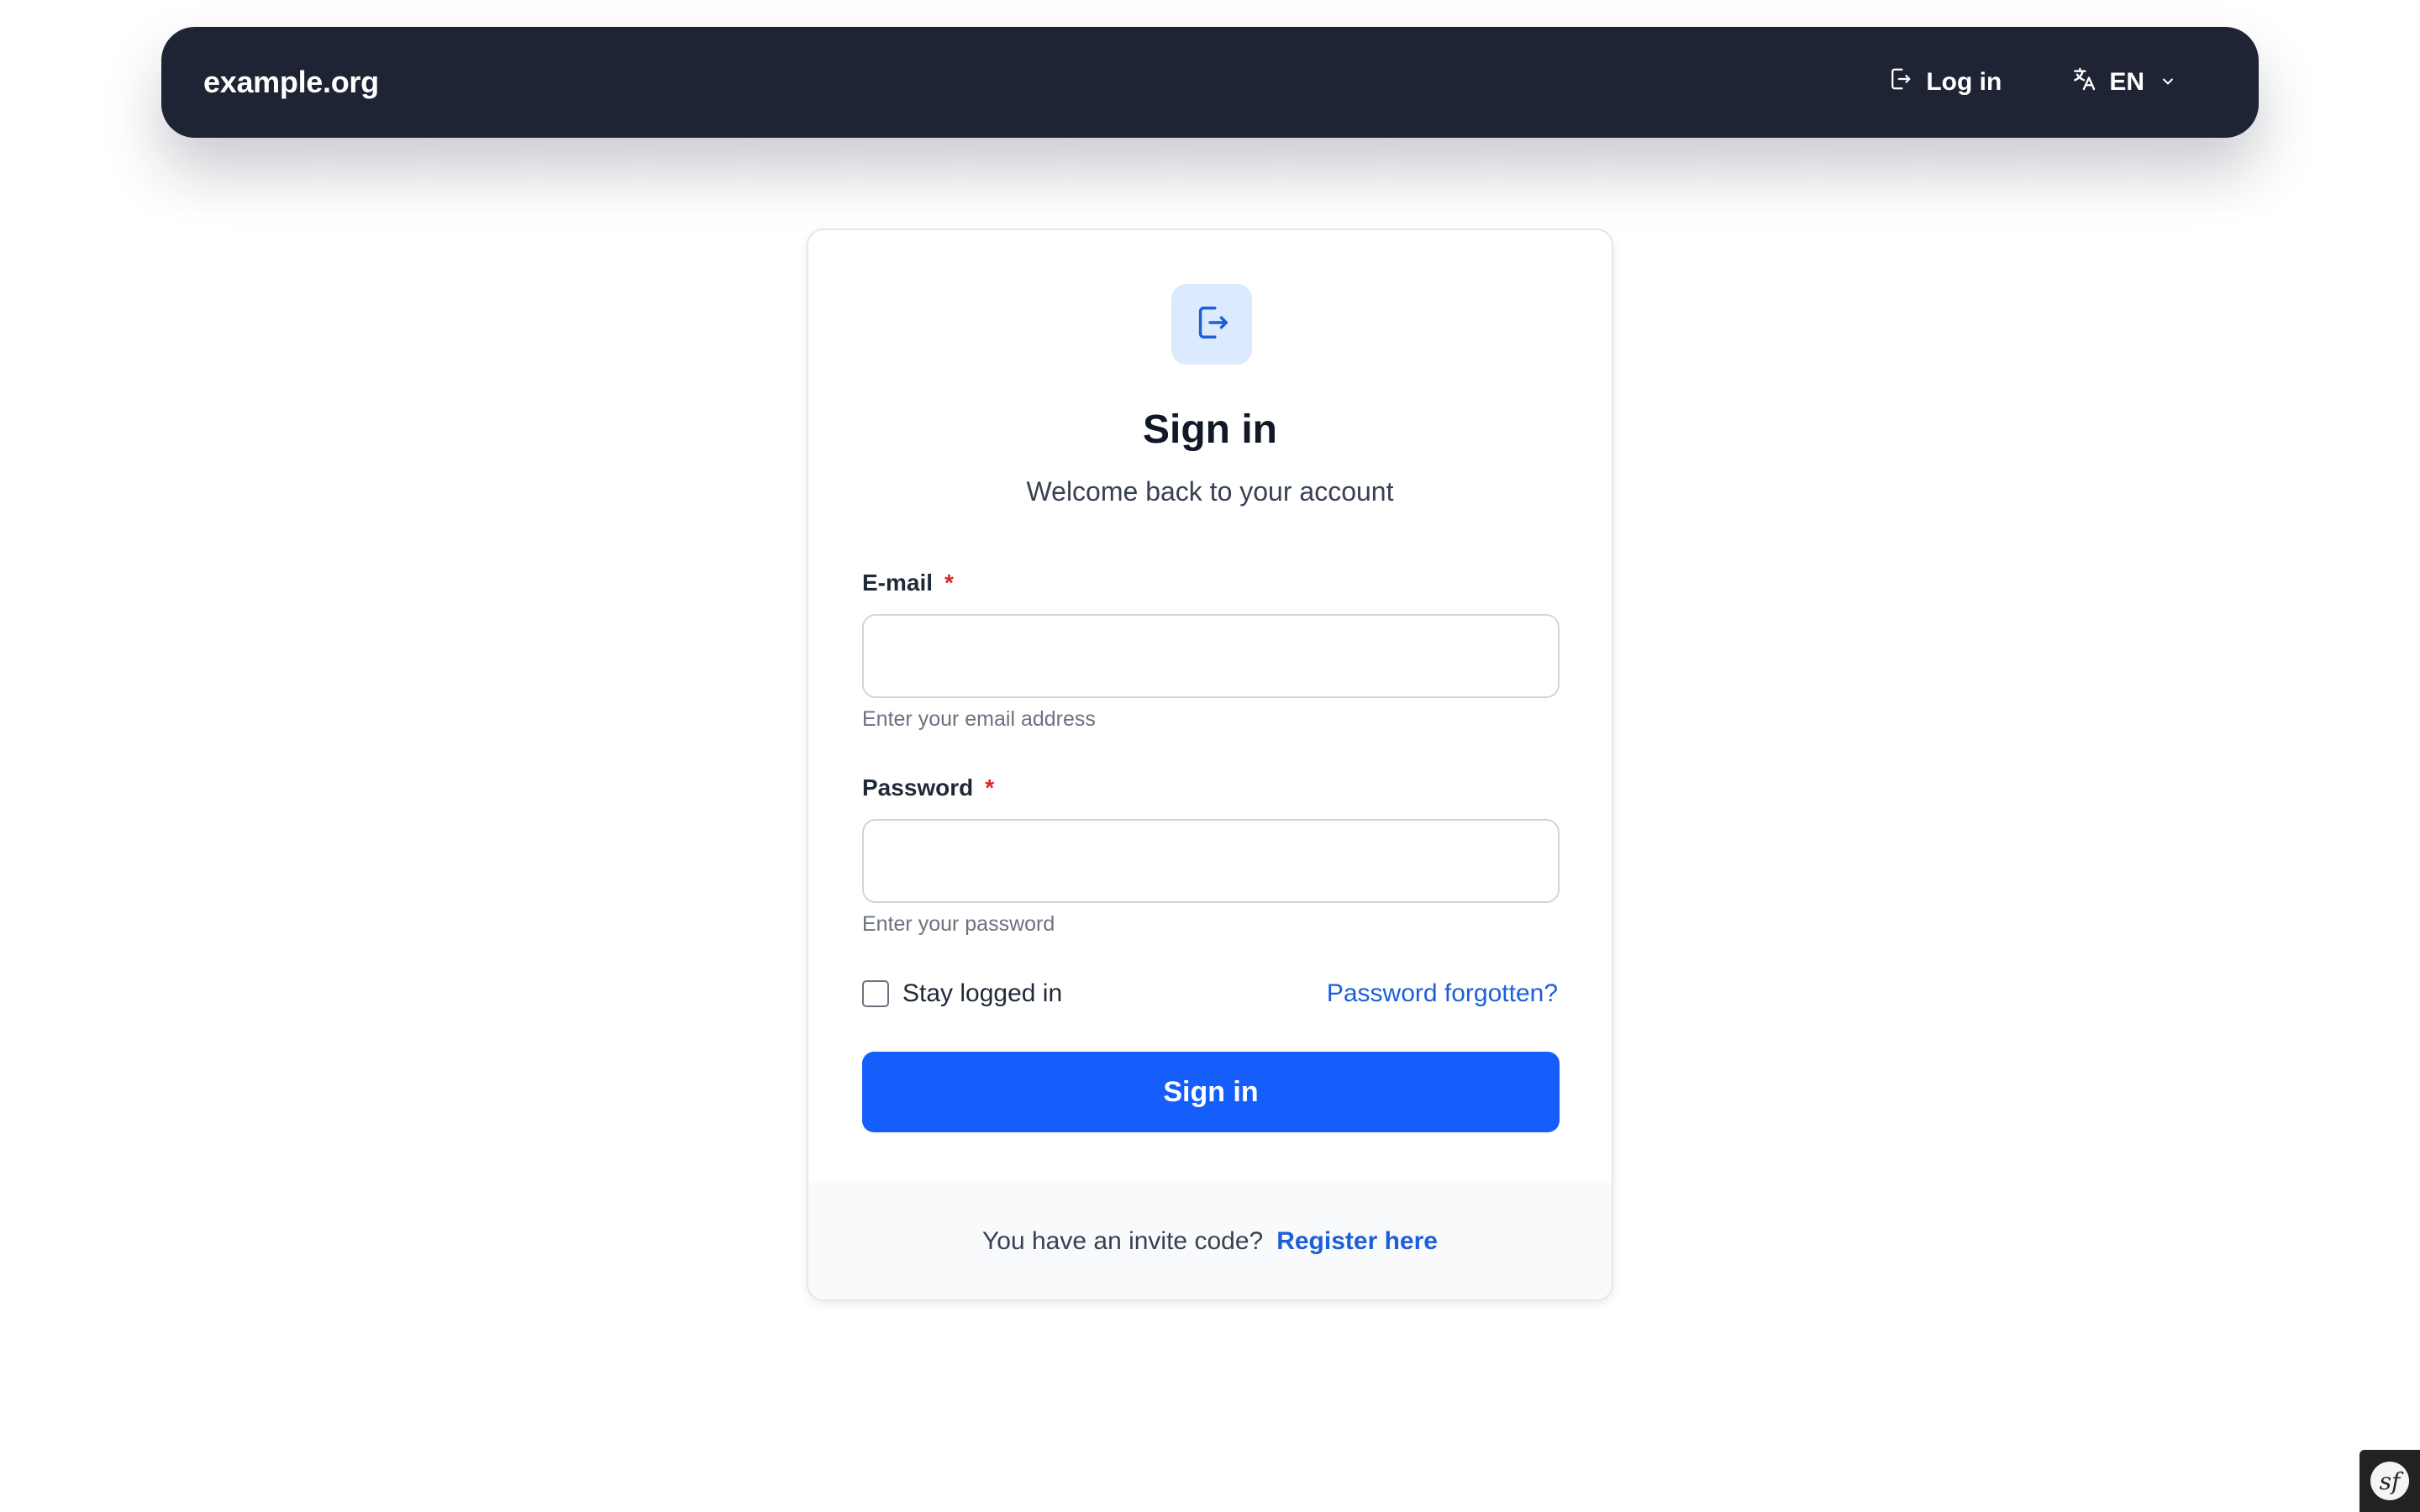 Image resolution: width=2420 pixels, height=1512 pixels. What do you see at coordinates (898, 583) in the screenshot?
I see `email-label-text: E-mail` at bounding box center [898, 583].